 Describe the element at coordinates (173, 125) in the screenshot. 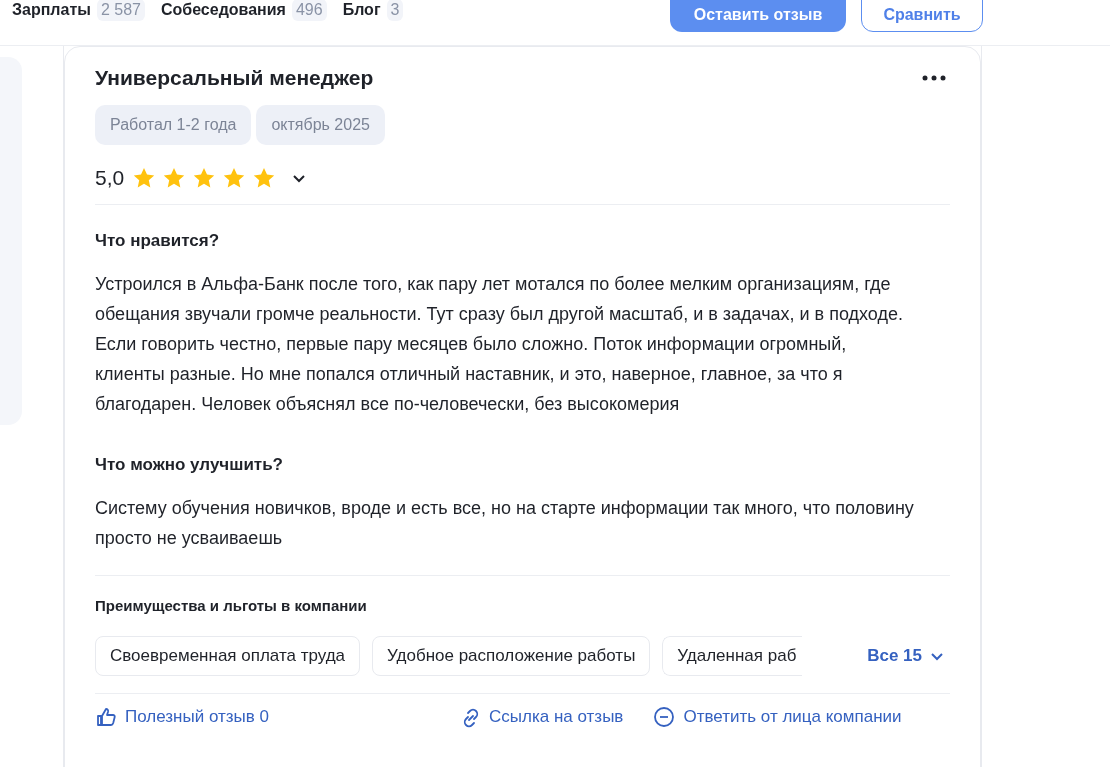

I see `tag: Работал 1-2 года` at that location.